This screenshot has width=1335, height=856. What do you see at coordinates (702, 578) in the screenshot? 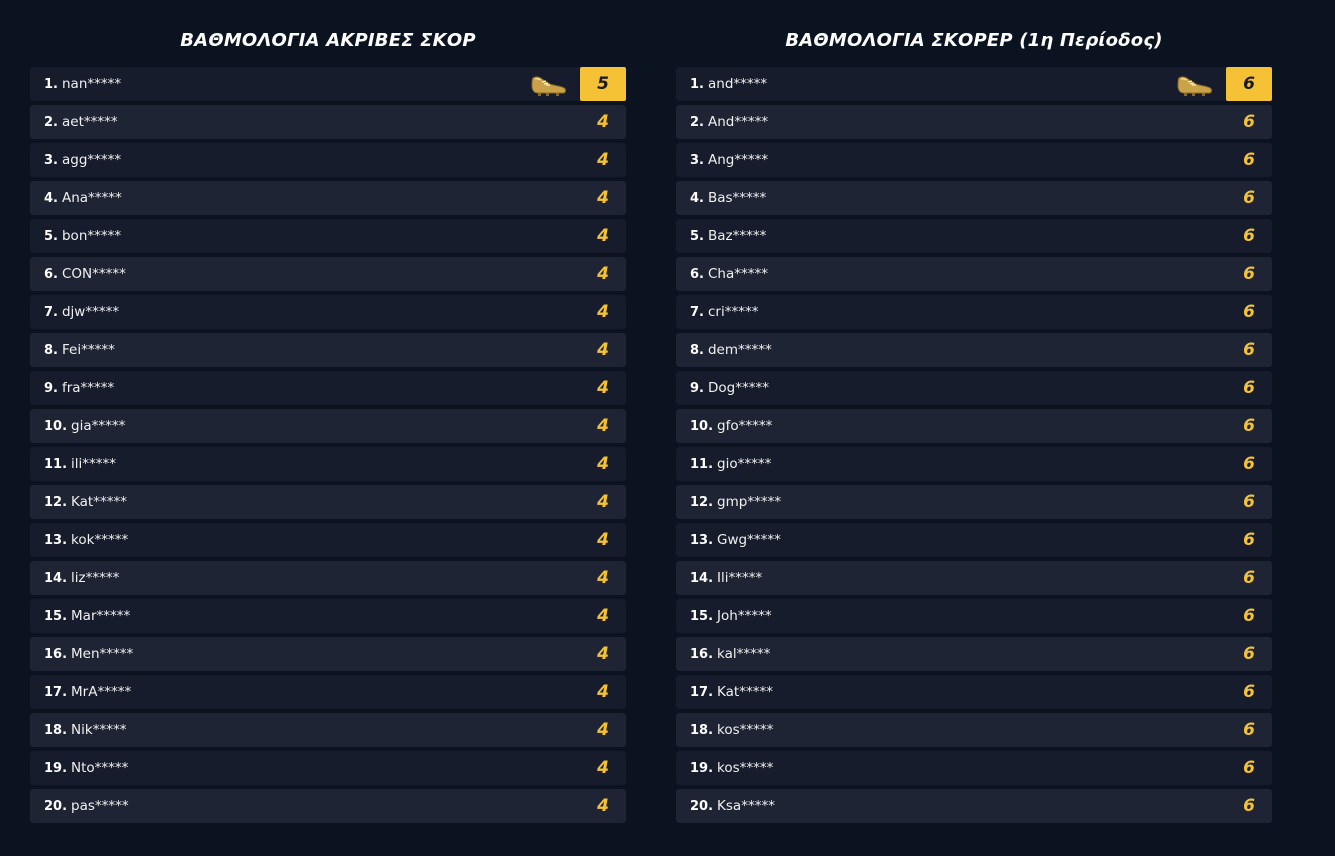
I see `rank-number: 14.` at bounding box center [702, 578].